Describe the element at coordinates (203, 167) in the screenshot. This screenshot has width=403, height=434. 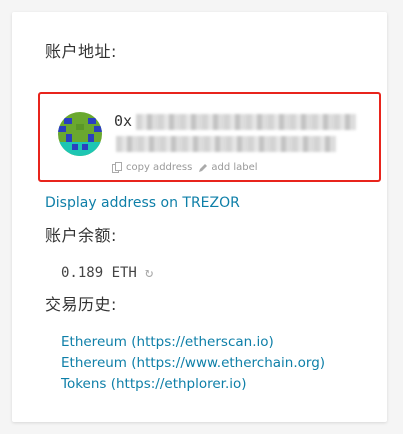
I see `pencil-icon` at that location.